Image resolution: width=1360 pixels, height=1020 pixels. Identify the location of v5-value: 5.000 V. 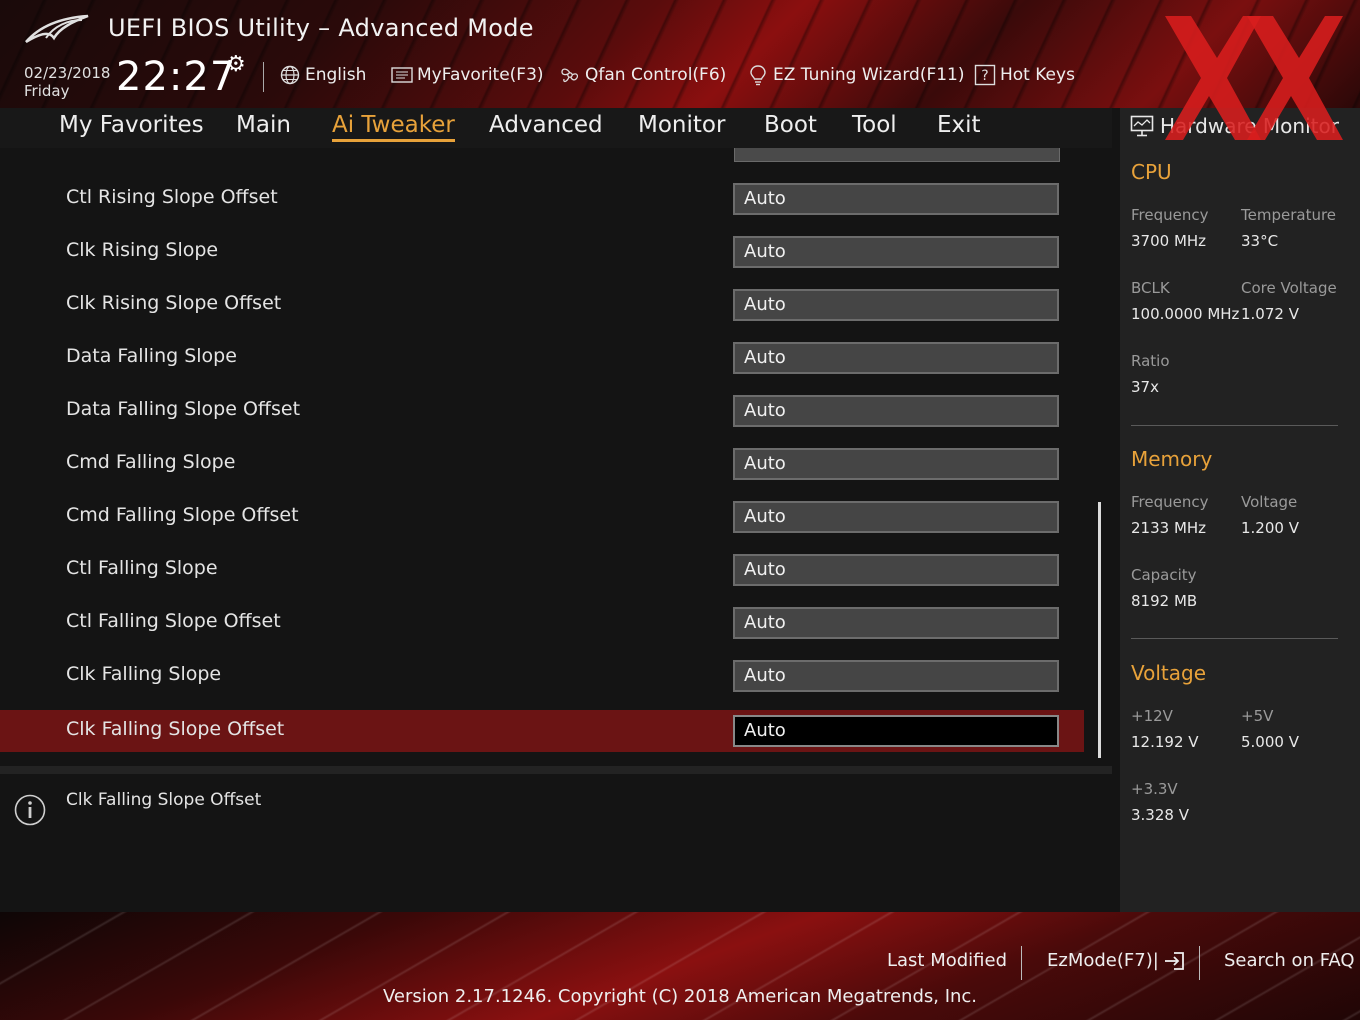
(1270, 742).